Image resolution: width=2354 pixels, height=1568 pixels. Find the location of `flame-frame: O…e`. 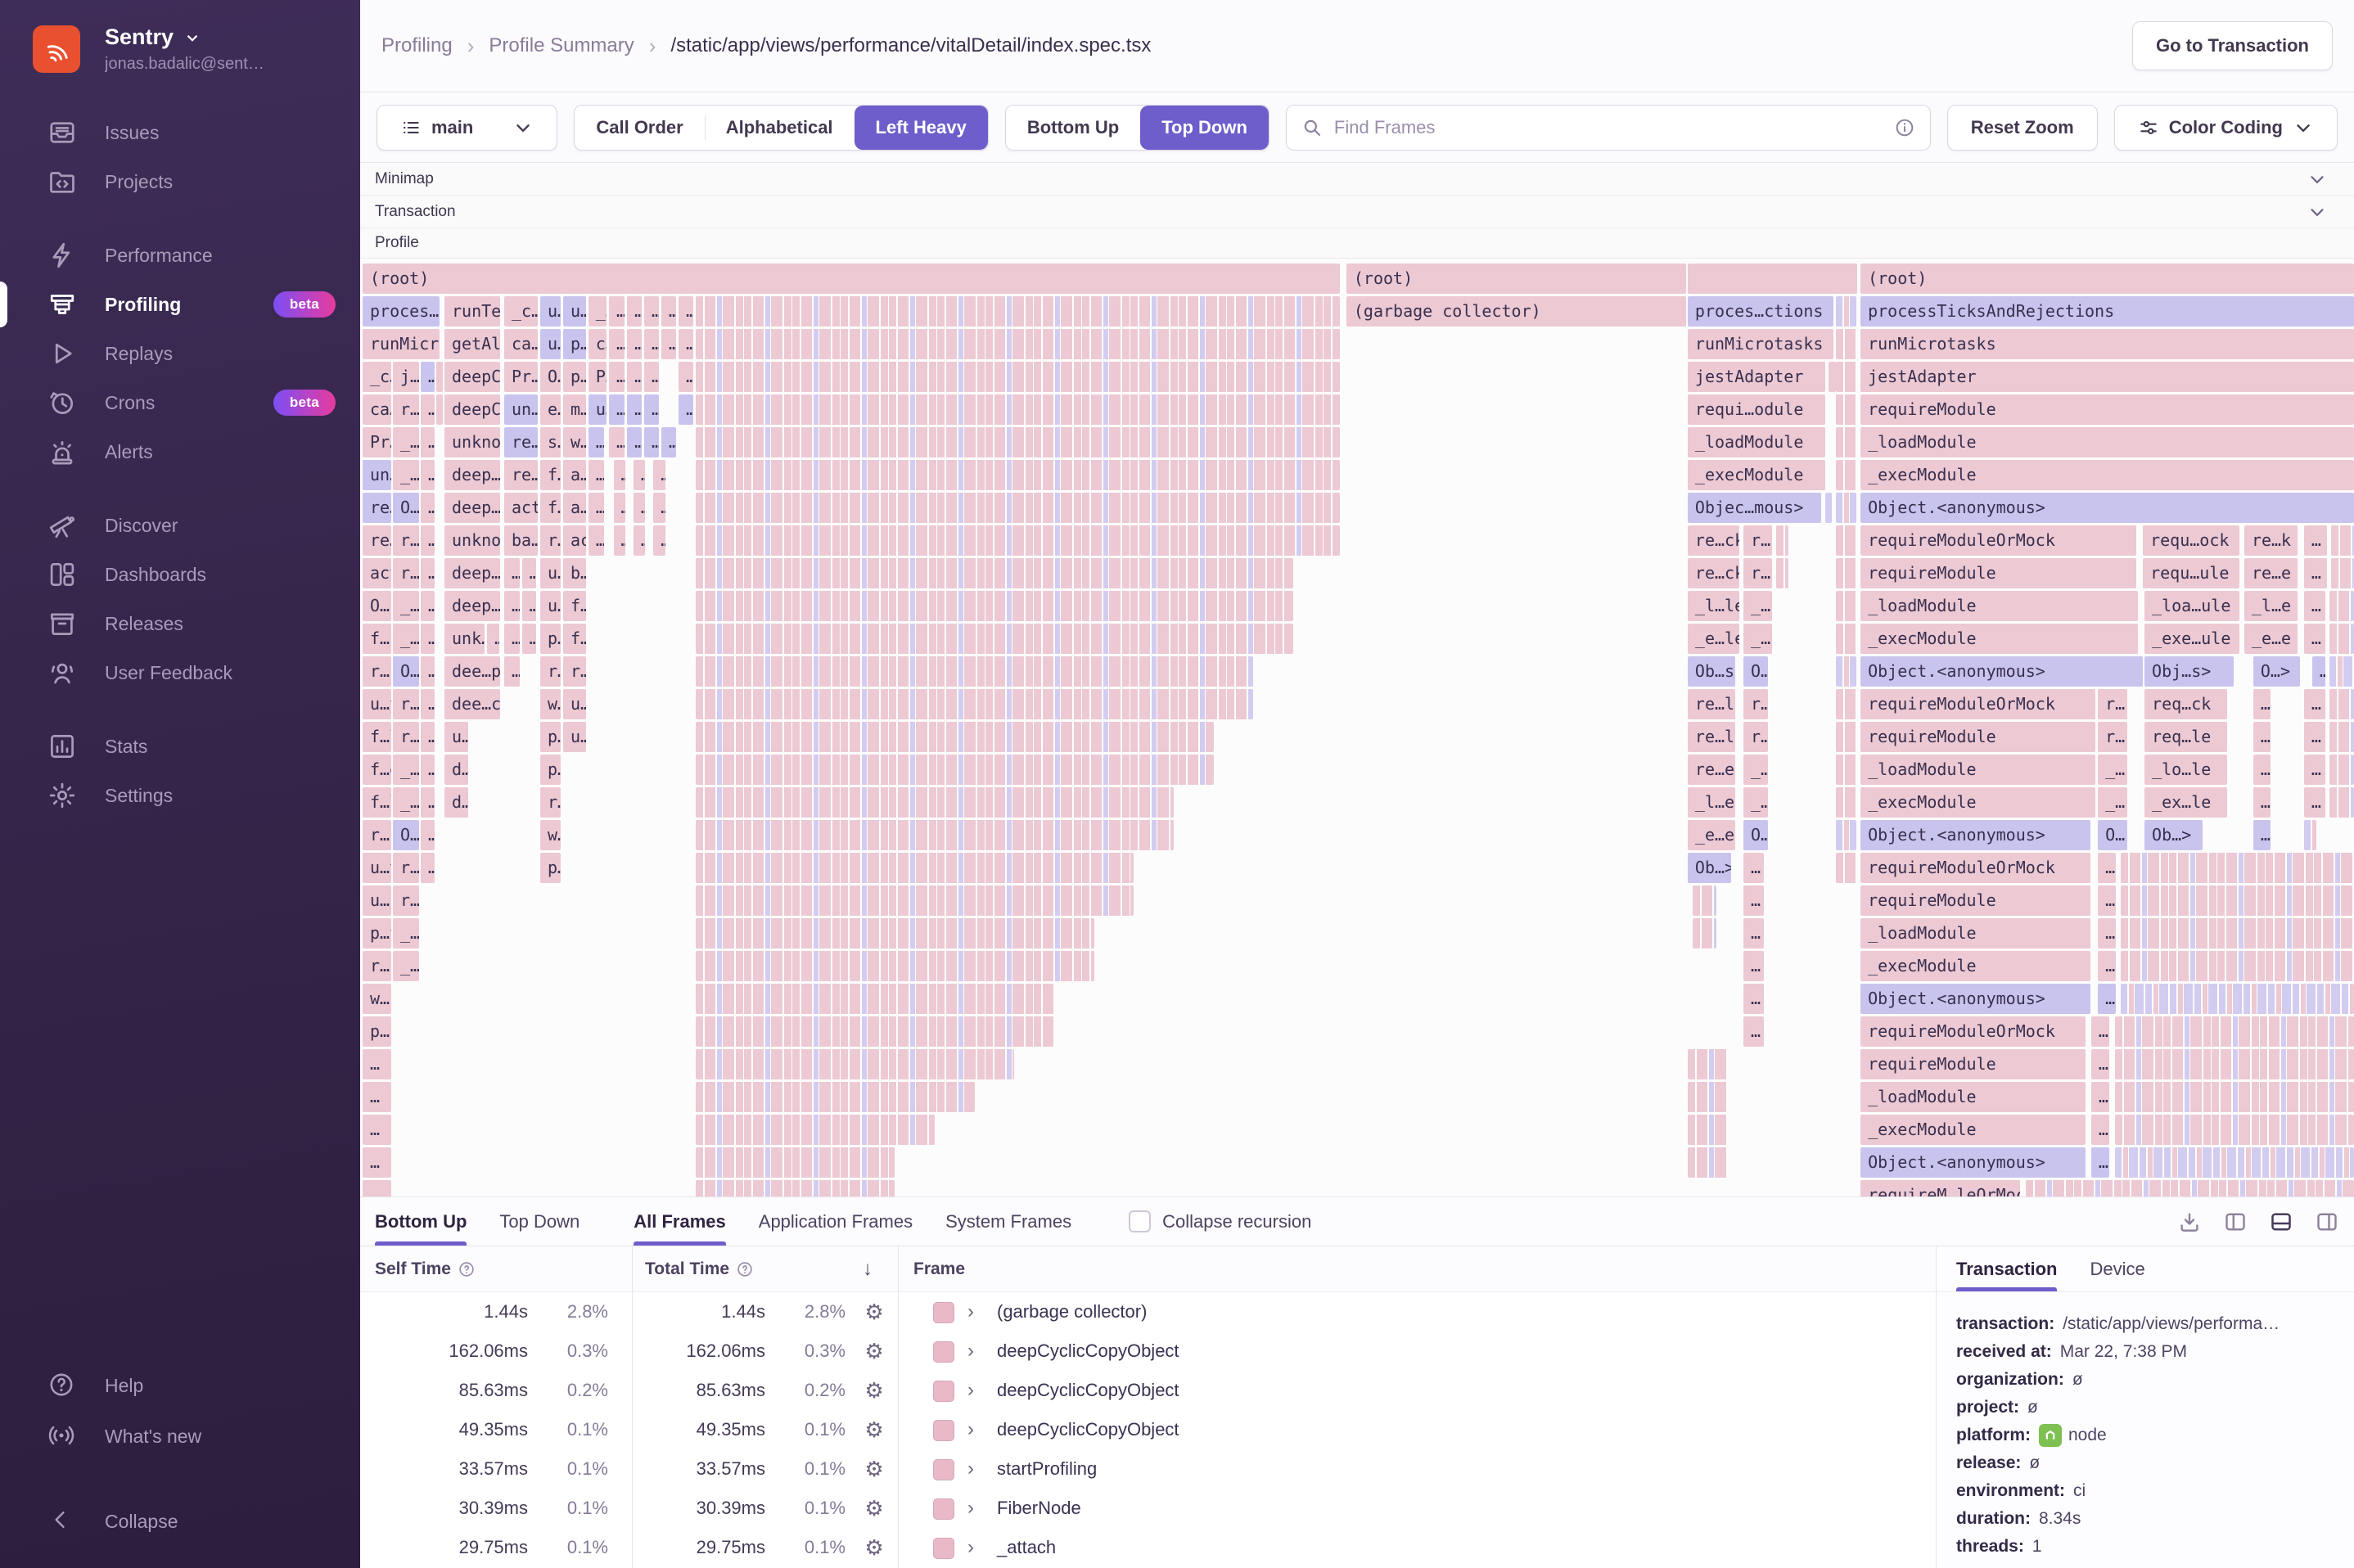

flame-frame: O…e is located at coordinates (550, 377).